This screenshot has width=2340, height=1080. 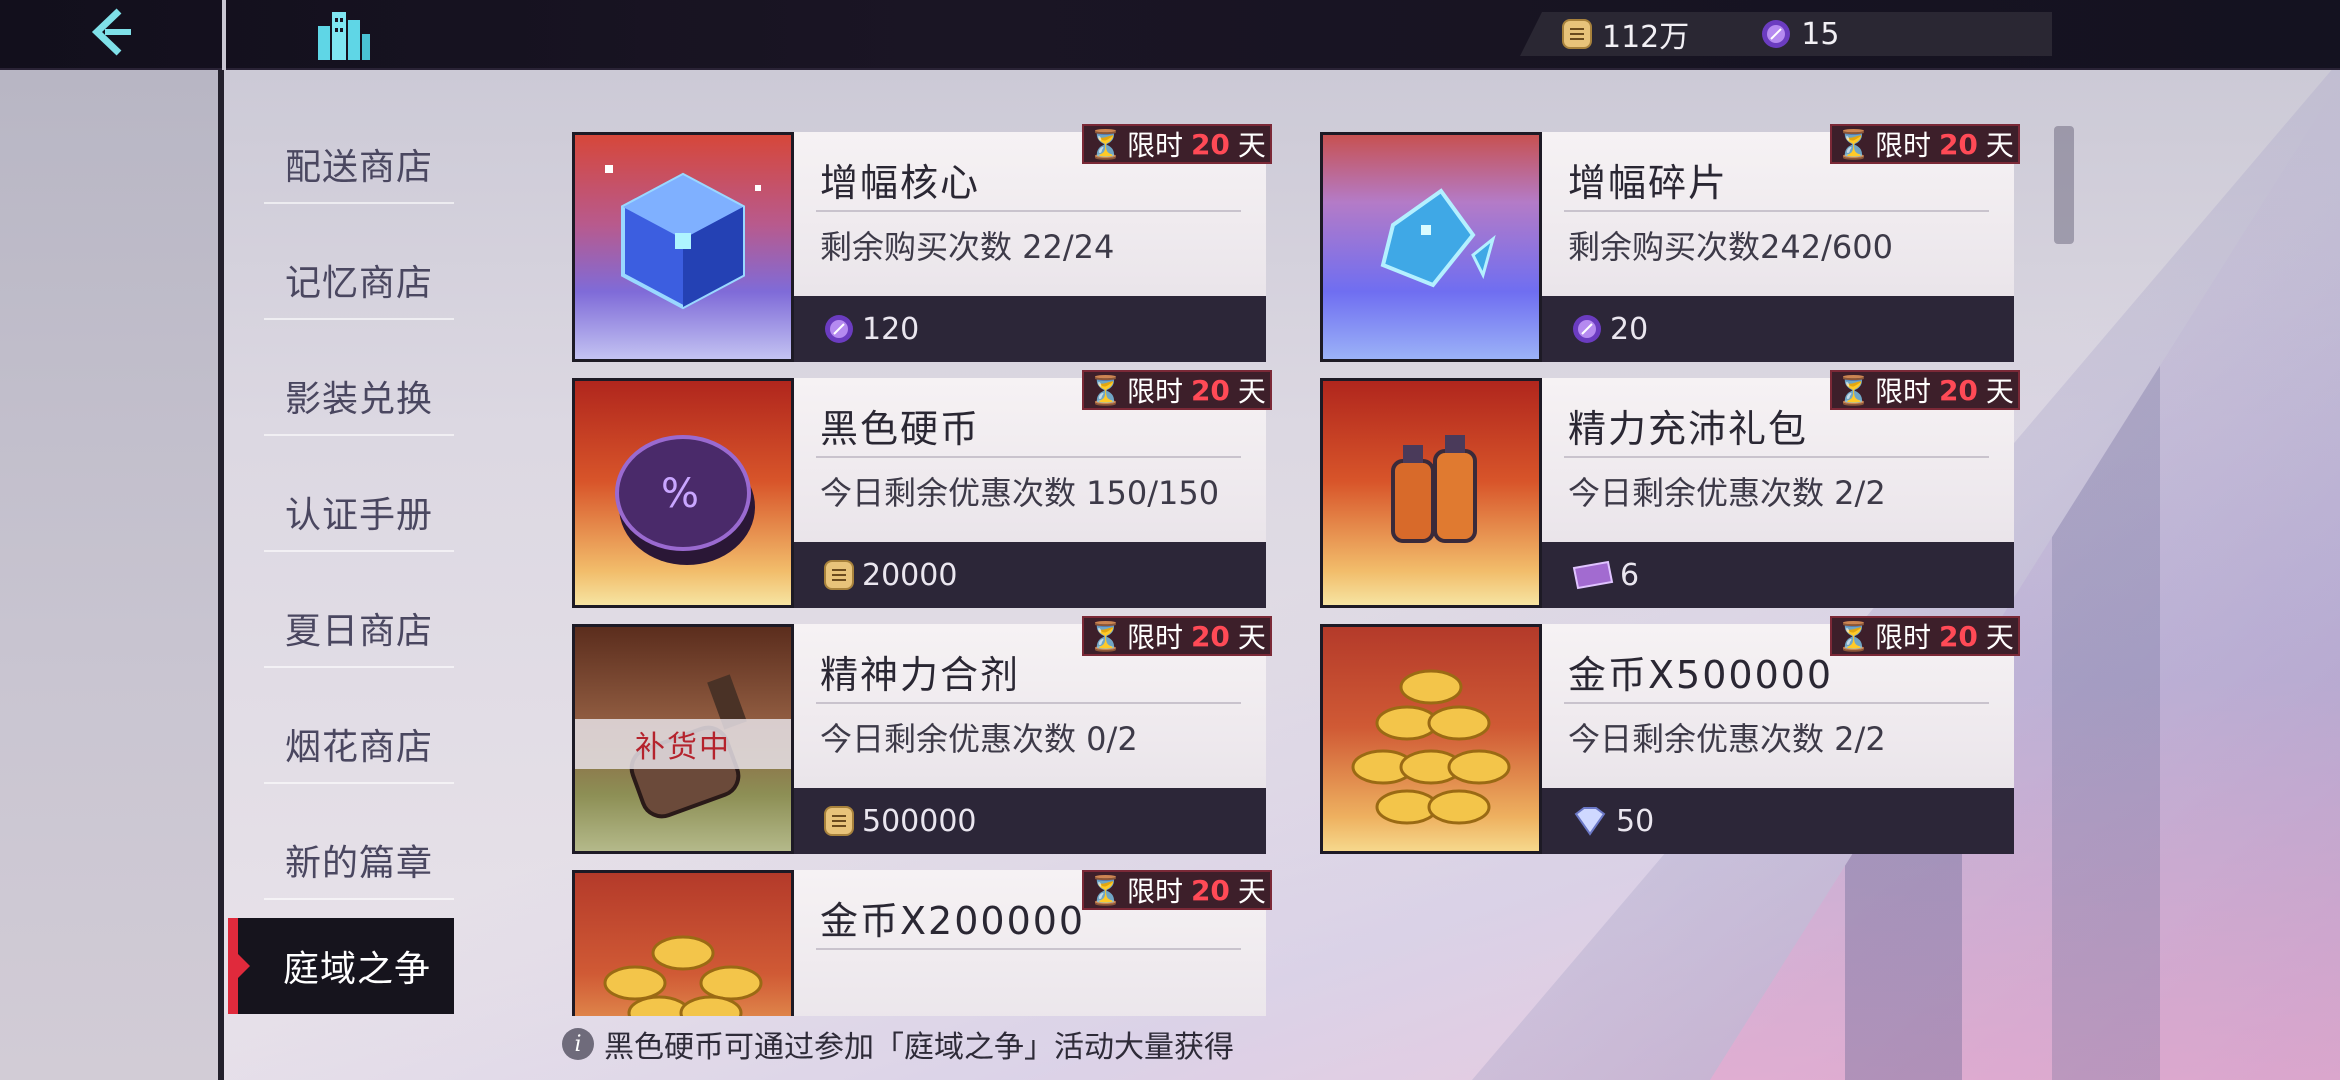 I want to click on shop-item-card: 补货中 精神力合剂 今日剩余优惠次数 0/2 500000 ⏳ 限时 20 天, so click(x=922, y=735).